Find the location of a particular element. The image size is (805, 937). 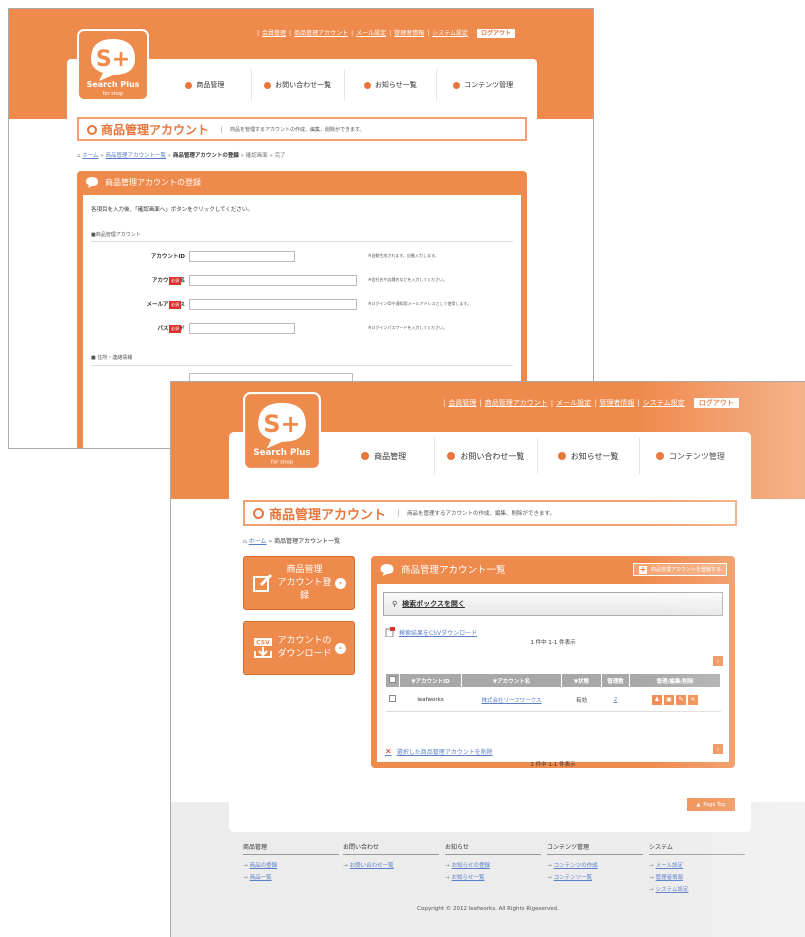

crumb-confirm: 確認画面 is located at coordinates (256, 156).